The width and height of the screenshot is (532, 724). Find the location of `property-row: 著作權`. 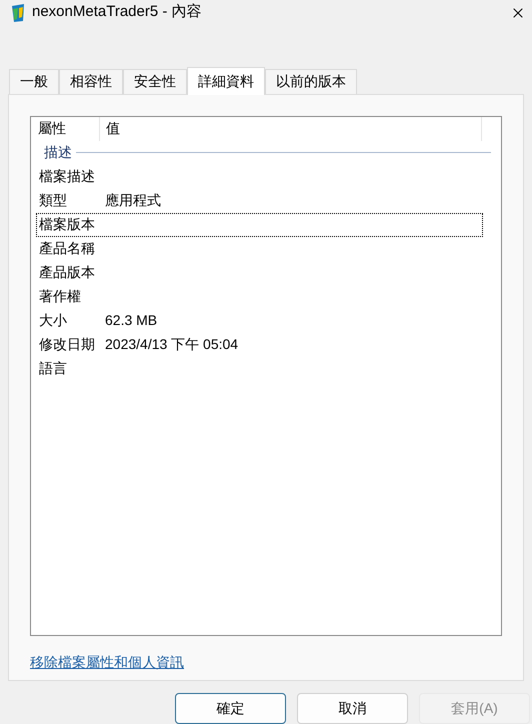

property-row: 著作權 is located at coordinates (259, 296).